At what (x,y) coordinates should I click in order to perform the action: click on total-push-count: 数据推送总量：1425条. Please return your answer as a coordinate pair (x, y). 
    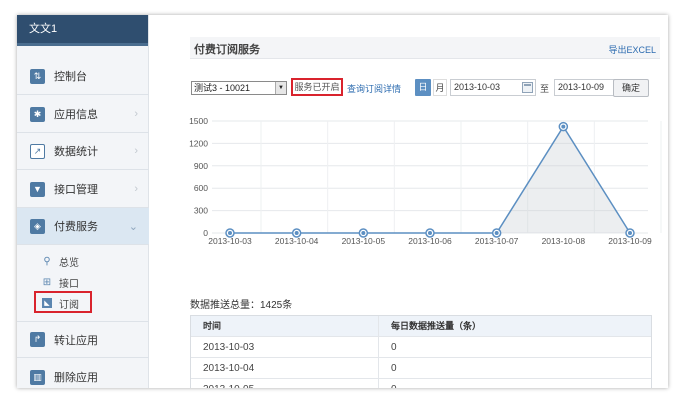
    Looking at the image, I should click on (241, 305).